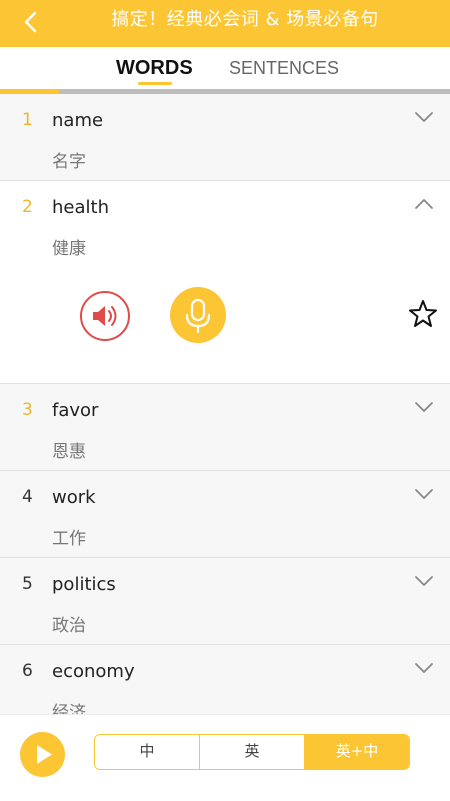 This screenshot has height=801, width=450. What do you see at coordinates (27, 671) in the screenshot?
I see `item-number: 6` at bounding box center [27, 671].